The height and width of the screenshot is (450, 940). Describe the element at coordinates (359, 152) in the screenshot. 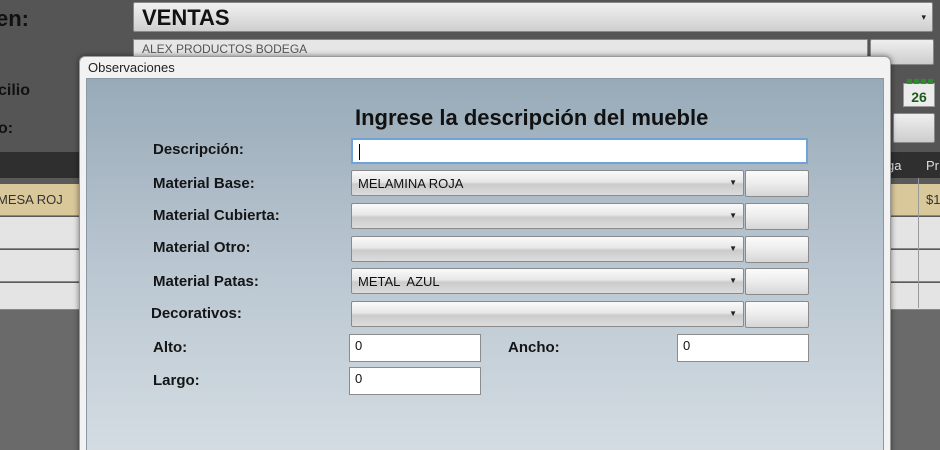

I see `text-caret` at that location.